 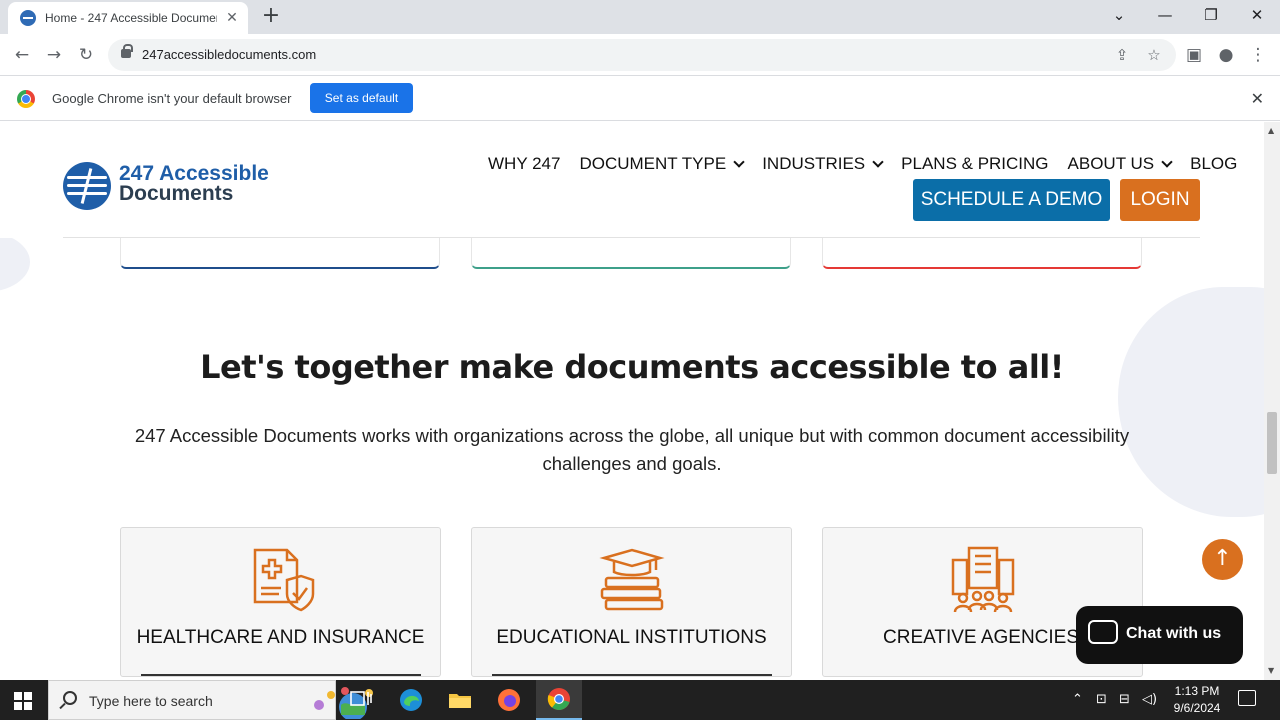 What do you see at coordinates (509, 700) in the screenshot?
I see `firefox-icon` at bounding box center [509, 700].